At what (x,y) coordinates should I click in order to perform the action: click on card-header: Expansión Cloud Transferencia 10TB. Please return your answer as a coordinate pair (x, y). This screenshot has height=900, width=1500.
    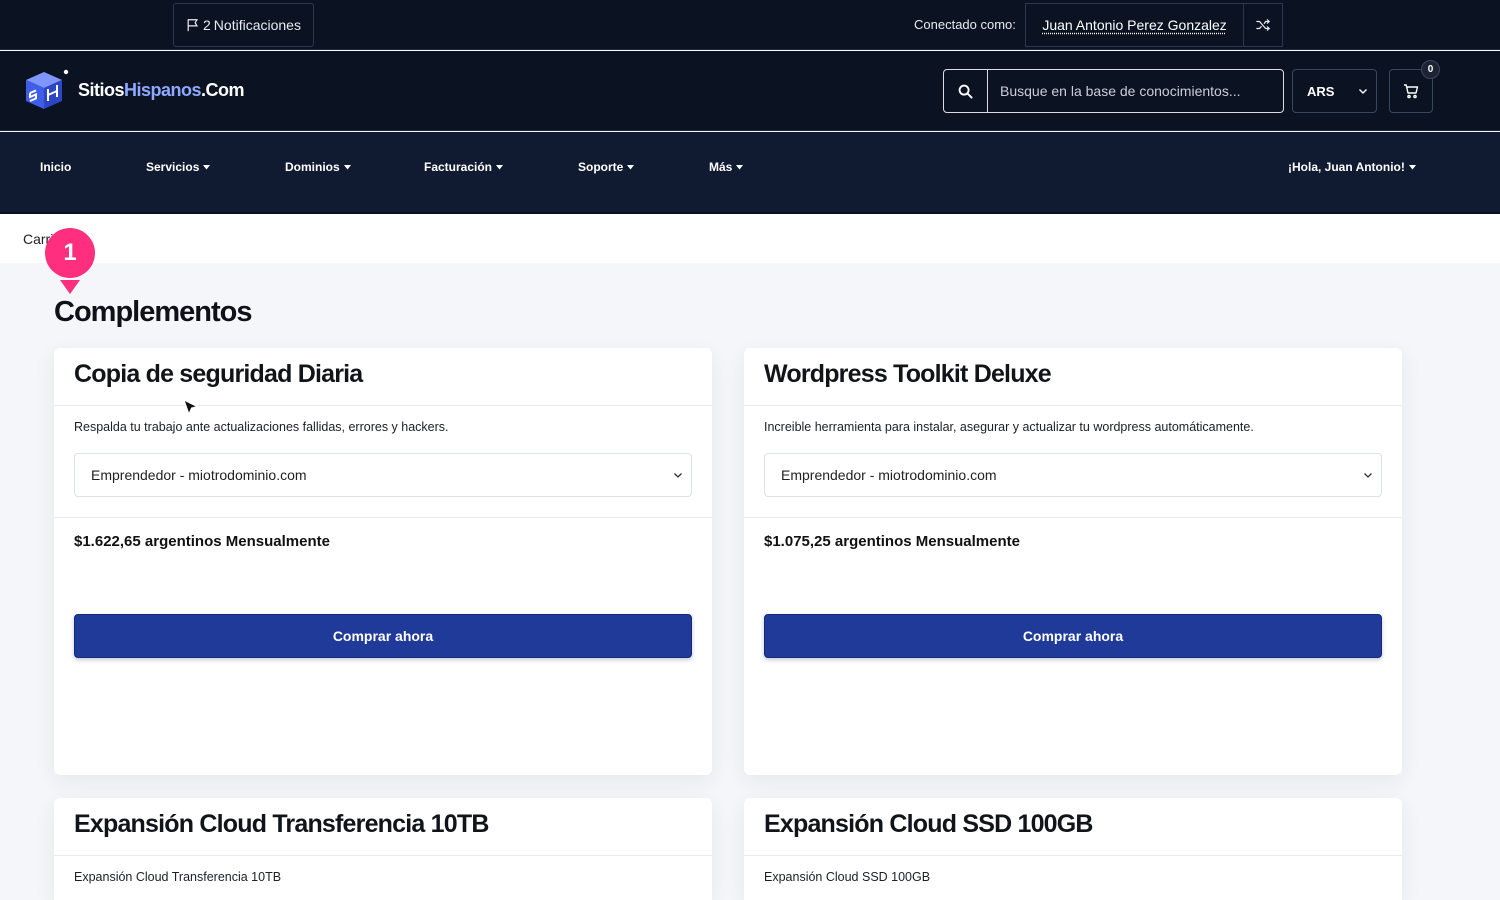
    Looking at the image, I should click on (383, 827).